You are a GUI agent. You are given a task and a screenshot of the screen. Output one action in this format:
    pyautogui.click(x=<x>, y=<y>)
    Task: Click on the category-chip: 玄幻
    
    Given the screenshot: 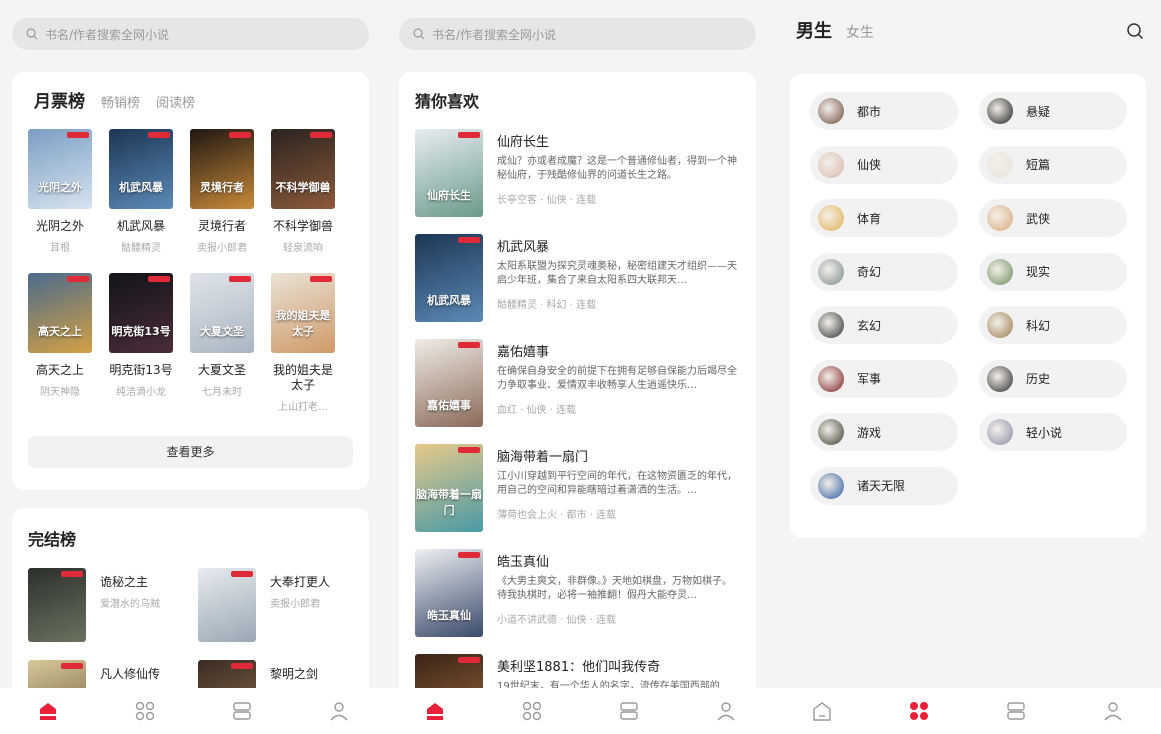 What is the action you would take?
    pyautogui.click(x=884, y=325)
    